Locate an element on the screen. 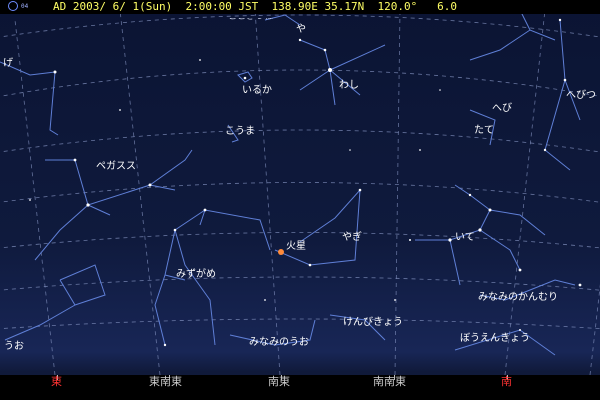  label-microscopium: けんびきょう is located at coordinates (373, 322).